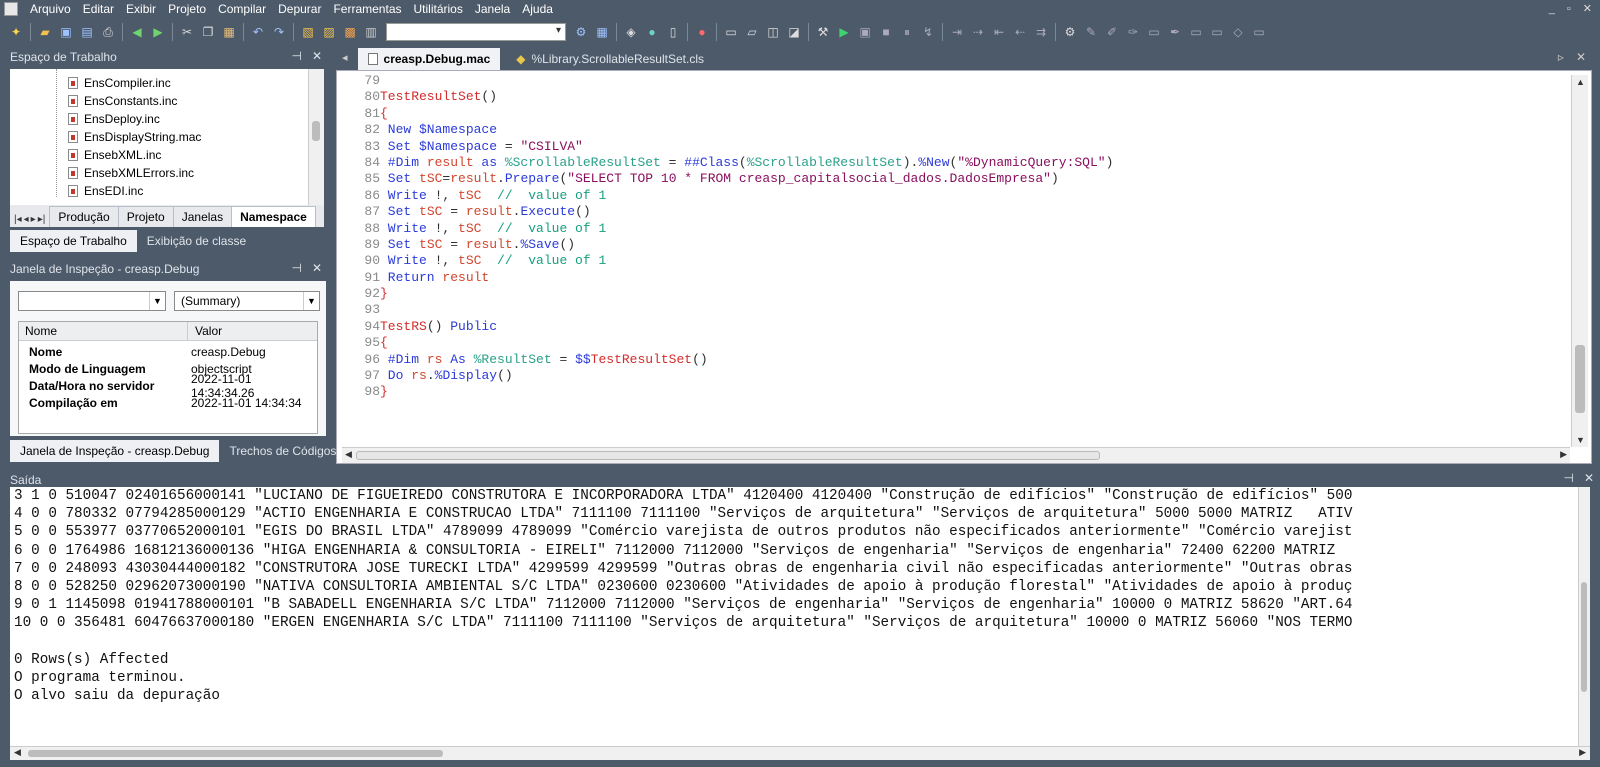 The image size is (1600, 767). I want to click on restore-icon: ▫, so click(1569, 9).